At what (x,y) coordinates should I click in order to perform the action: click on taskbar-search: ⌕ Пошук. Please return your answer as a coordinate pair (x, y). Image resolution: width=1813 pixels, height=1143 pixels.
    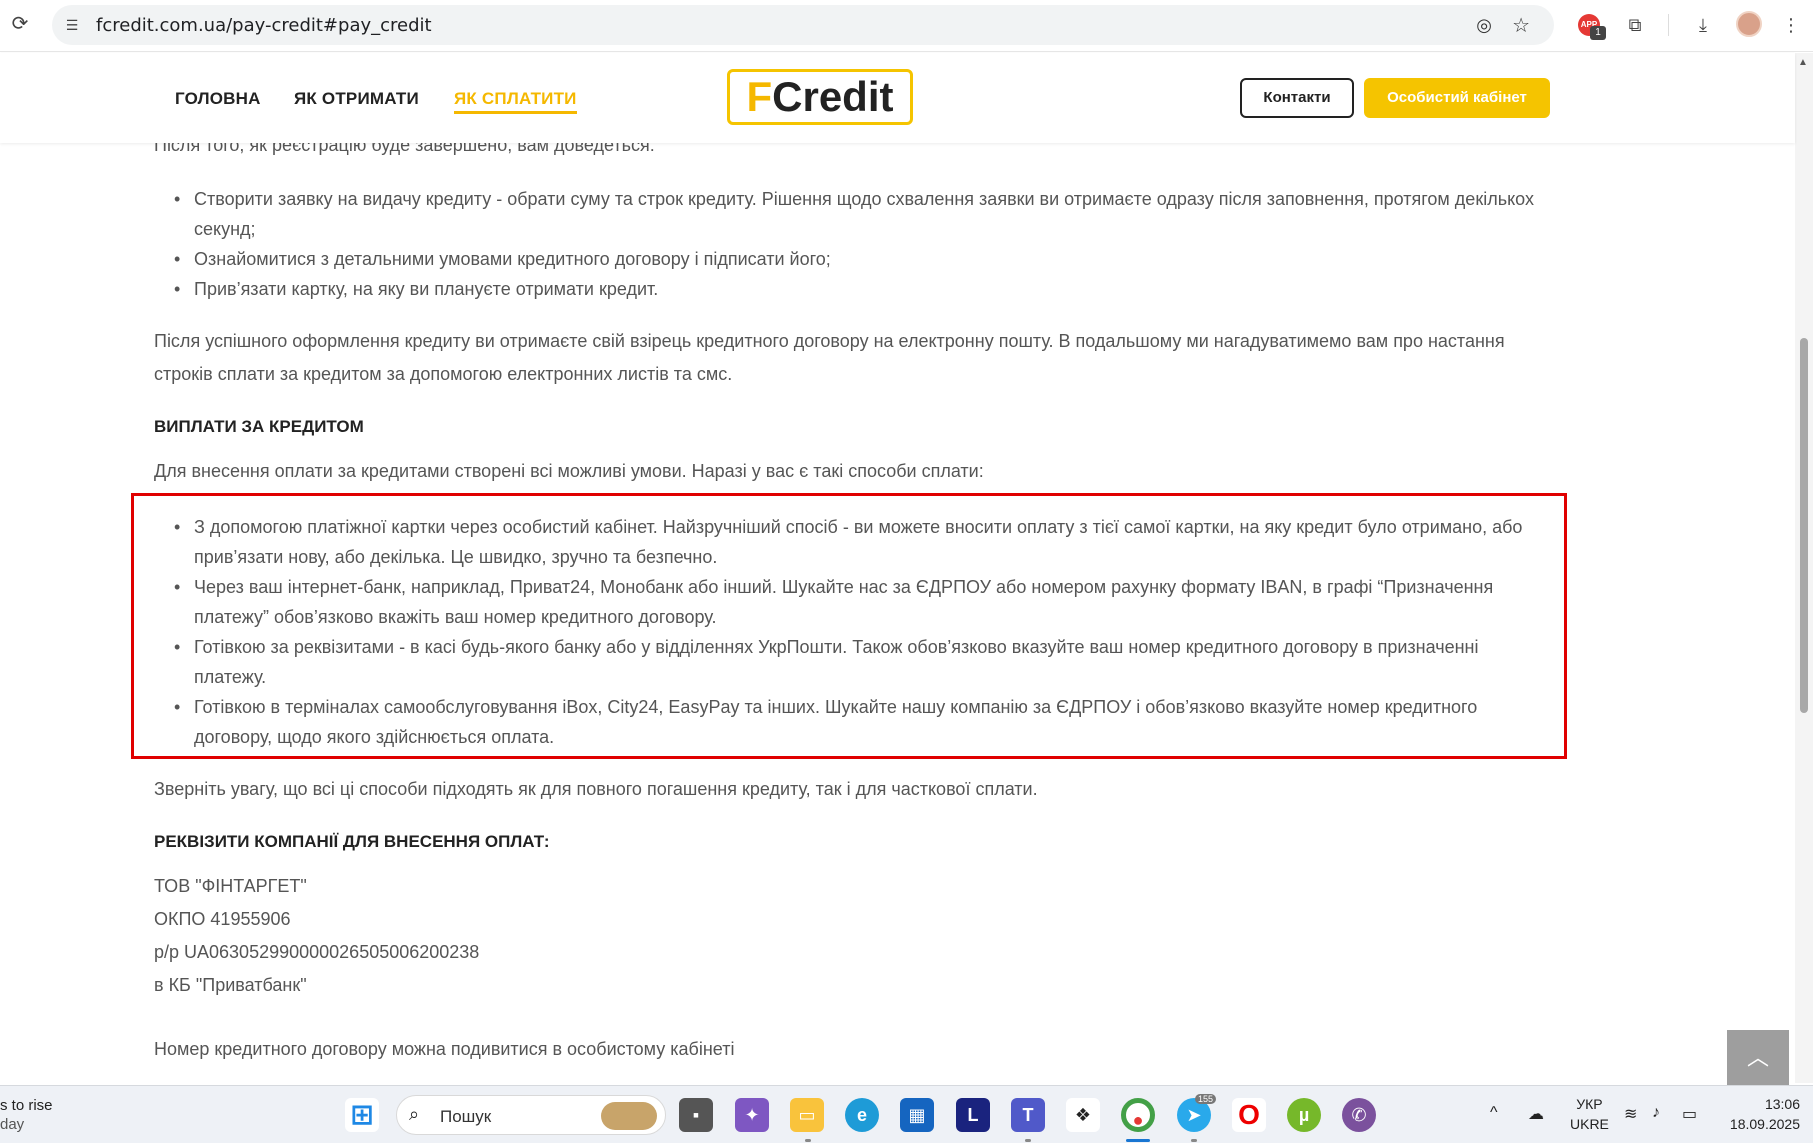
    Looking at the image, I should click on (531, 1115).